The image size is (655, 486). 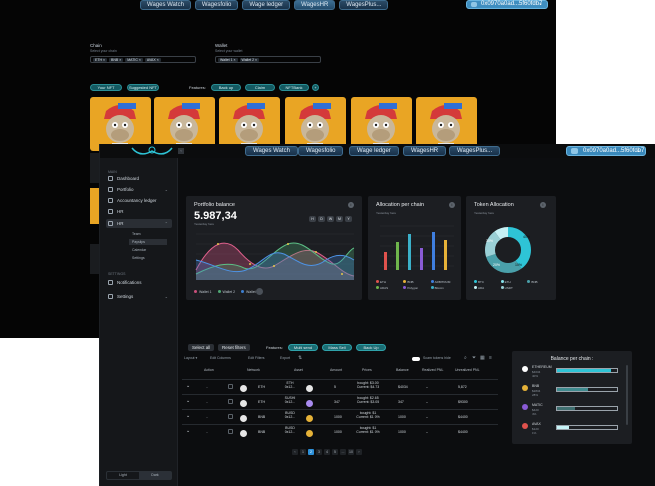 What do you see at coordinates (374, 151) in the screenshot?
I see `nav-wage-ledger: Wage ledger` at bounding box center [374, 151].